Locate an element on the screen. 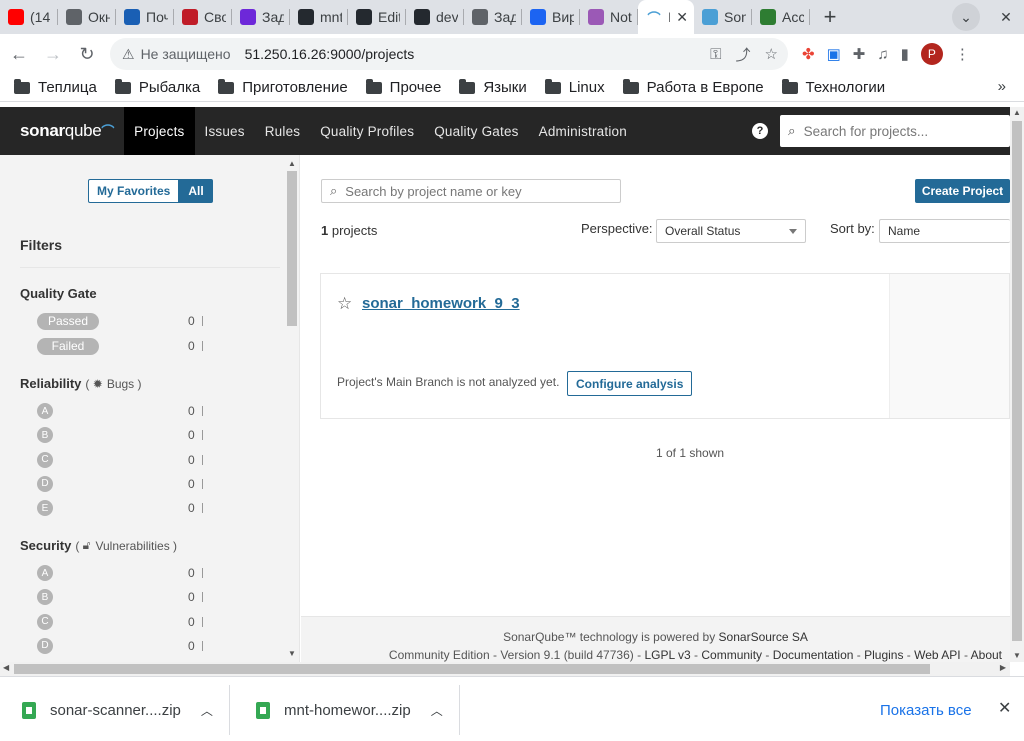 The height and width of the screenshot is (741, 1024). reload-button: ↻ is located at coordinates (87, 54).